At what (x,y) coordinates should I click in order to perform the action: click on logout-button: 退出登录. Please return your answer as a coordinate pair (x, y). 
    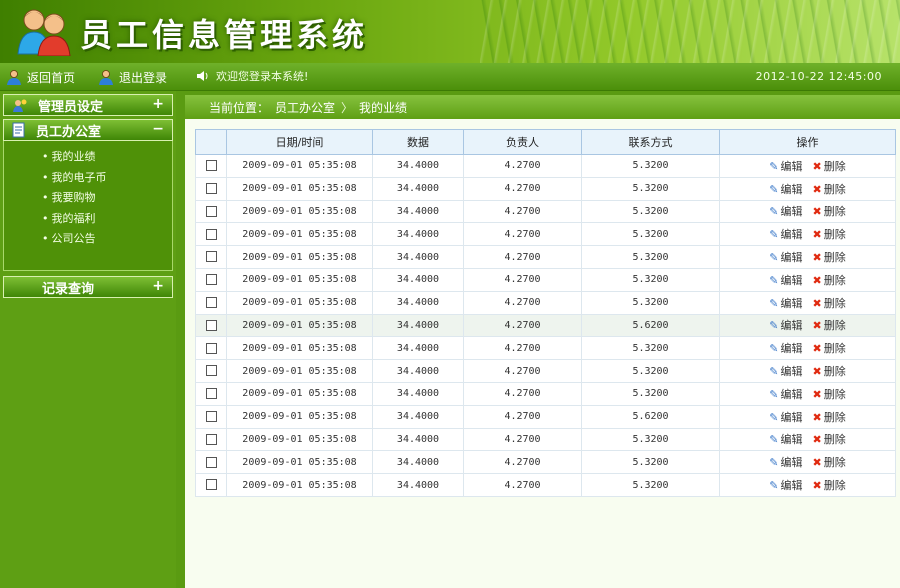
    Looking at the image, I should click on (132, 77).